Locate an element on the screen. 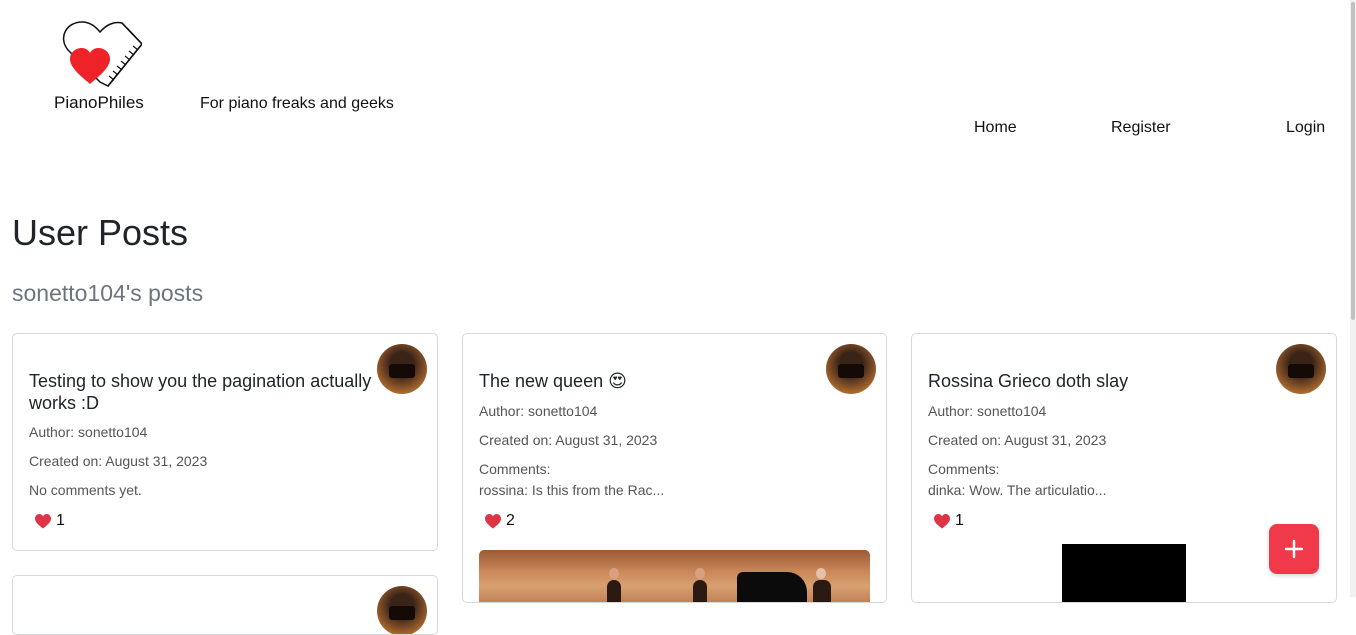  nav-home-link: Home is located at coordinates (995, 128).